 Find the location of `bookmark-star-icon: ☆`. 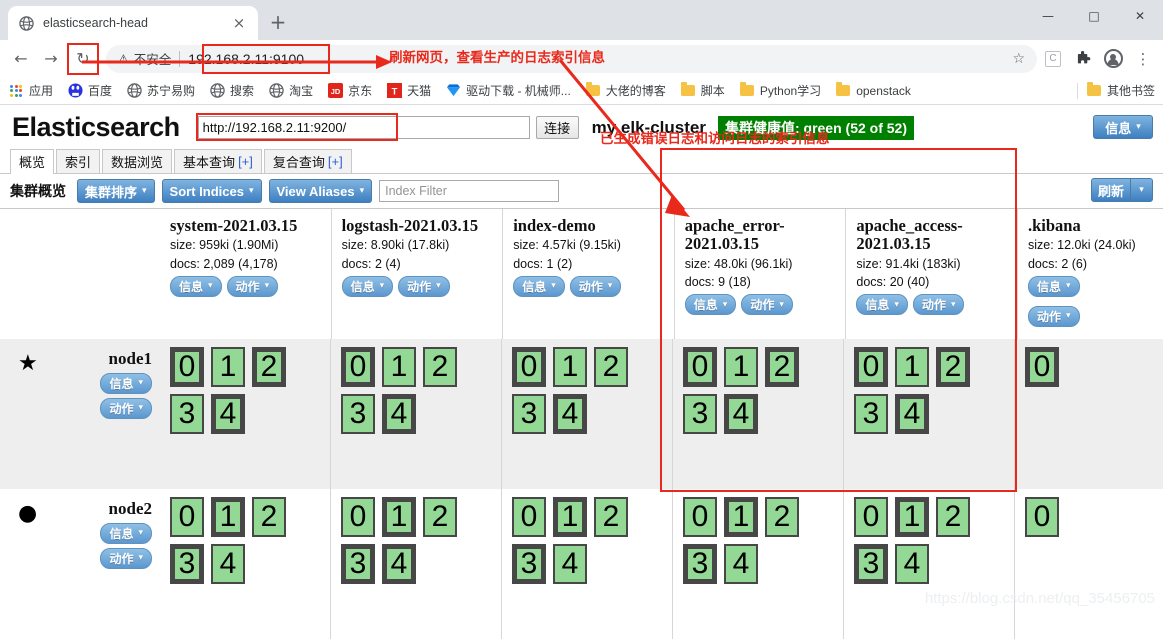

bookmark-star-icon: ☆ is located at coordinates (1018, 59).